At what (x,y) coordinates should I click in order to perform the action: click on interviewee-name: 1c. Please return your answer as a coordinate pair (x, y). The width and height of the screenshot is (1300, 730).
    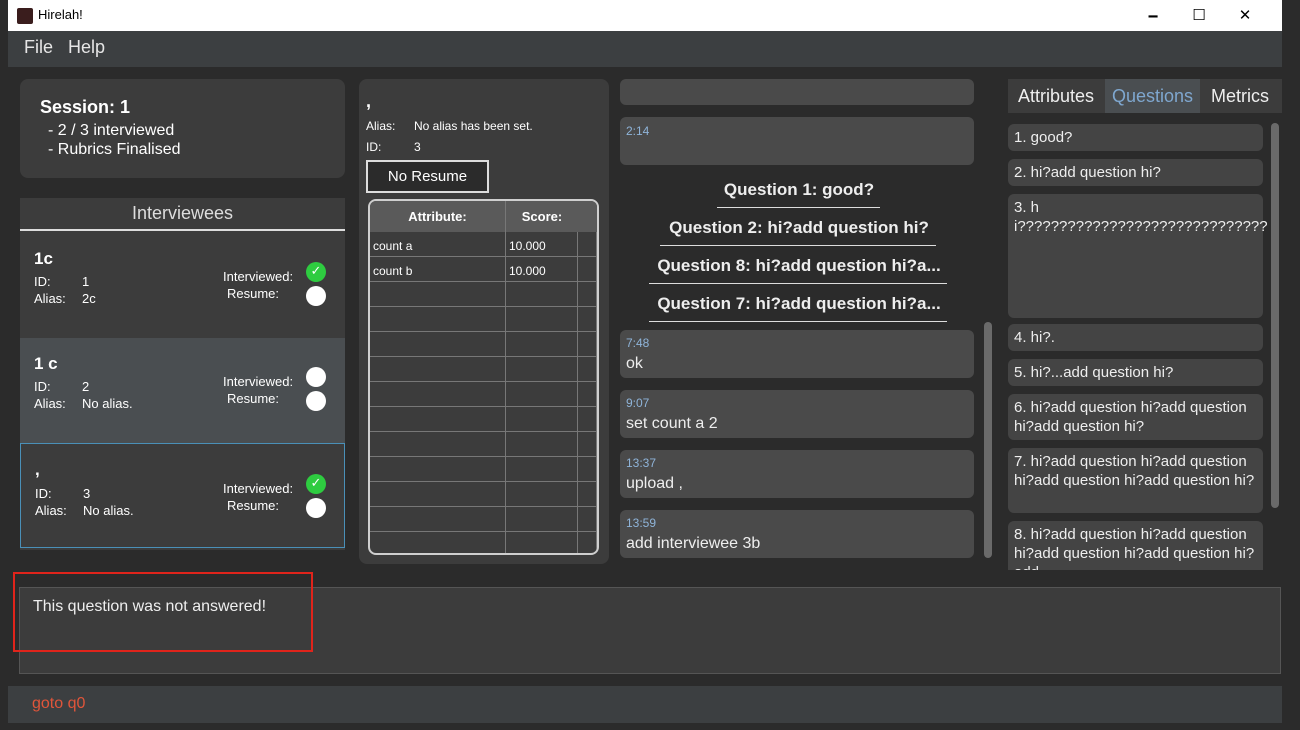
    Looking at the image, I should click on (43, 258).